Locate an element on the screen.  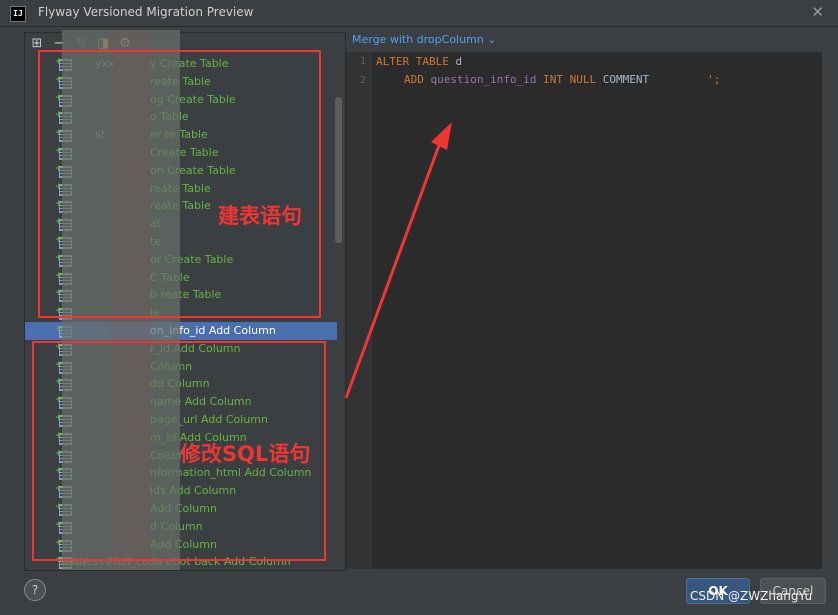
editor-gutter: 1 2 is located at coordinates (359, 310).